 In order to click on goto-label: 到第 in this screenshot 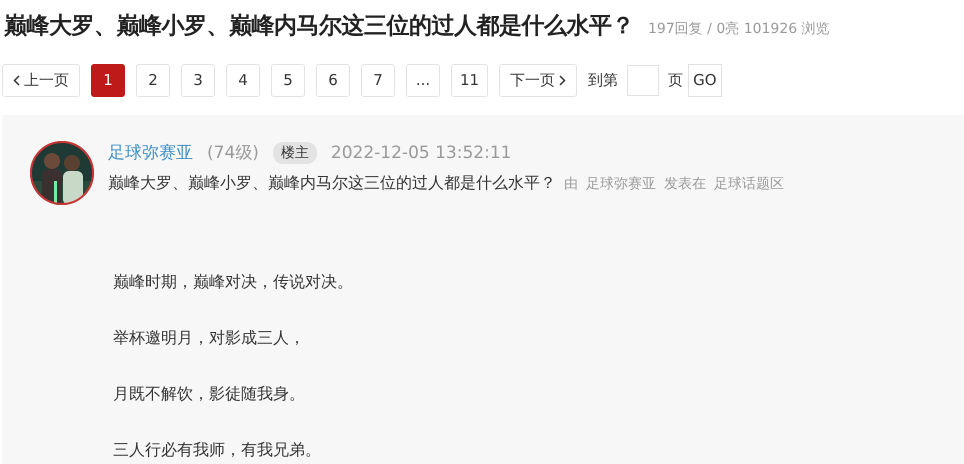, I will do `click(603, 80)`.